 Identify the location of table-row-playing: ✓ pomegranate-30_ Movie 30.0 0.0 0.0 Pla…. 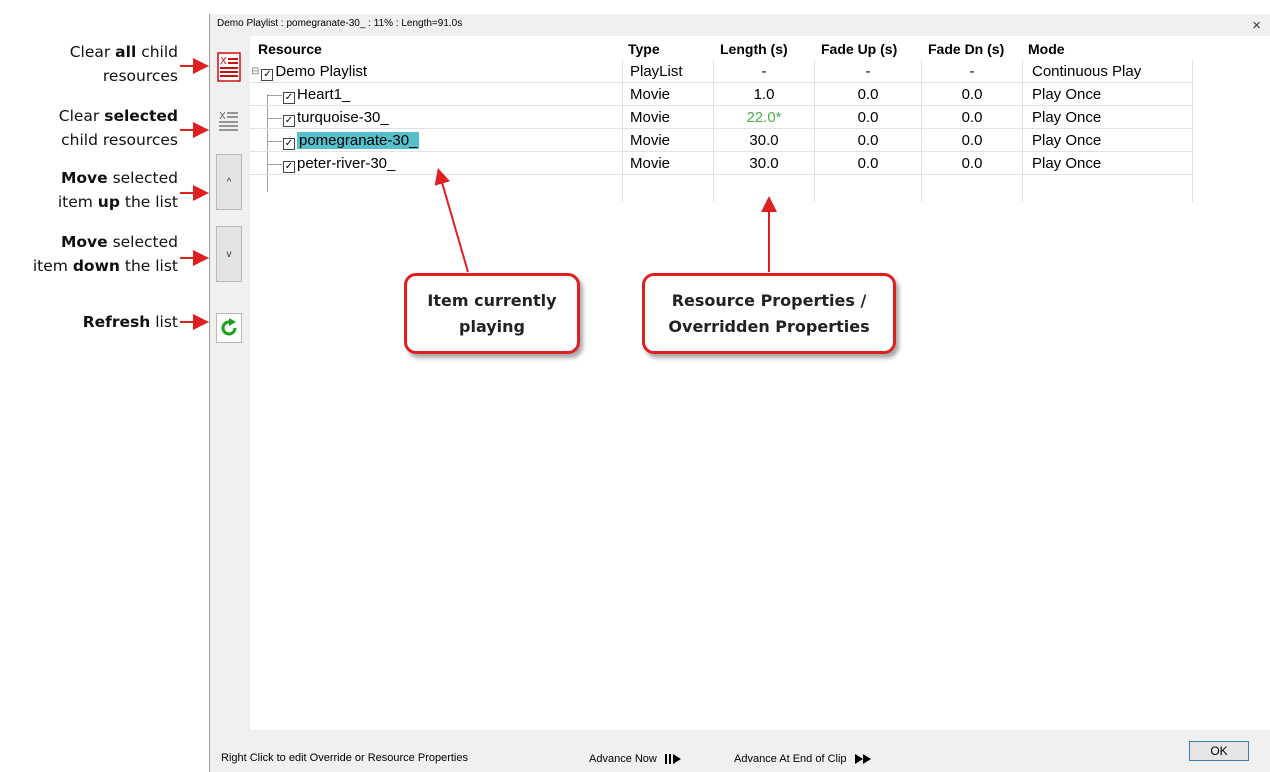
(760, 140).